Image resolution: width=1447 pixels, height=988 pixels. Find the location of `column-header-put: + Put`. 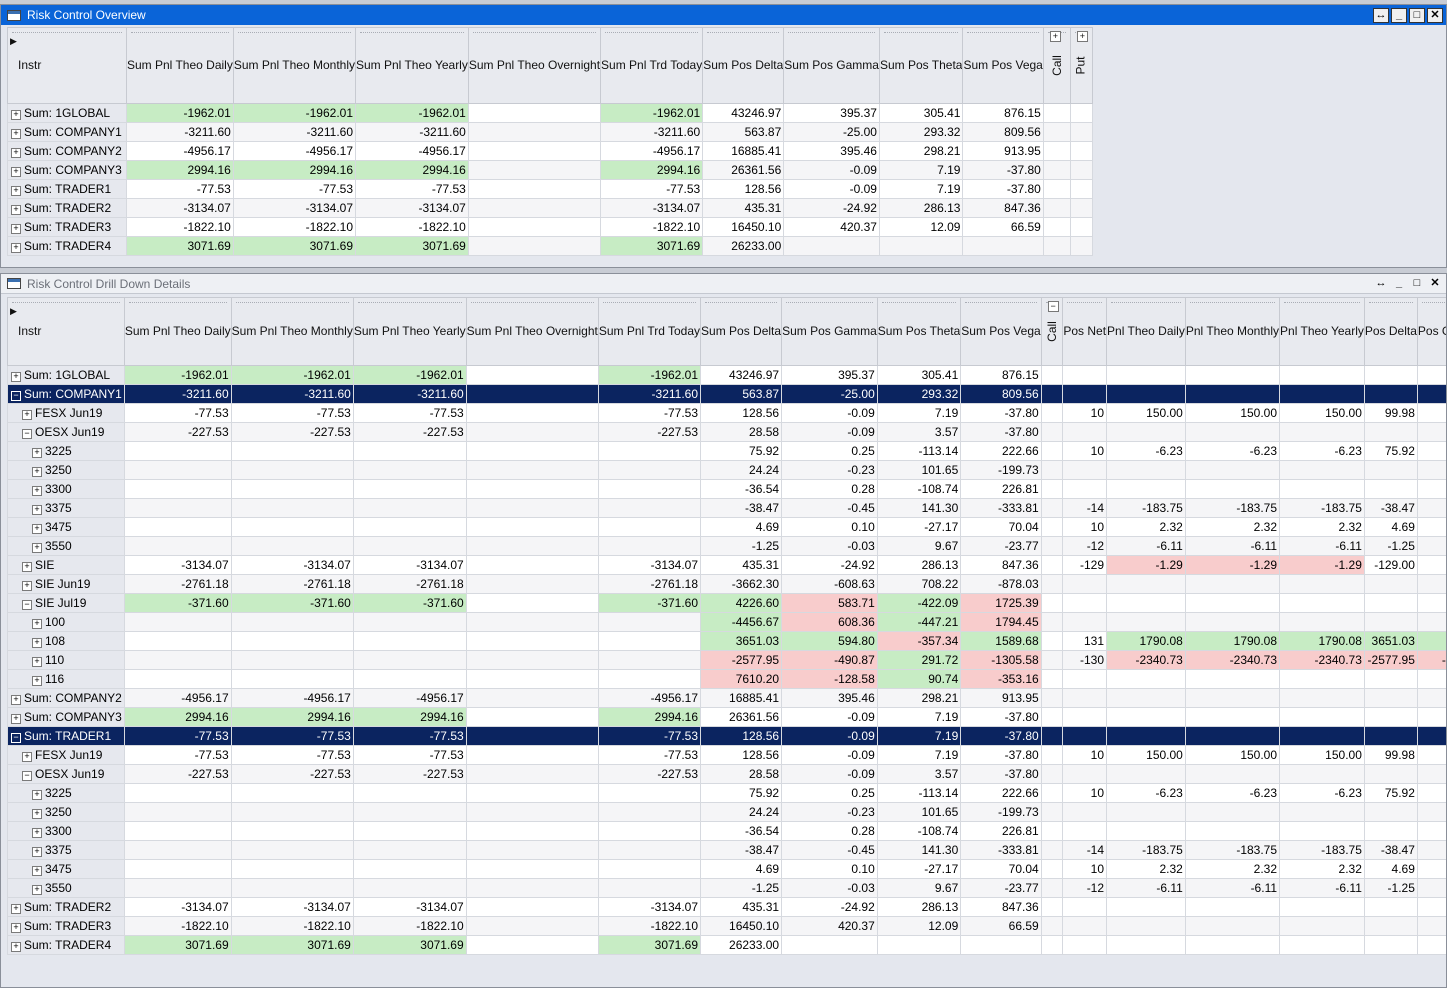

column-header-put: + Put is located at coordinates (1081, 65).